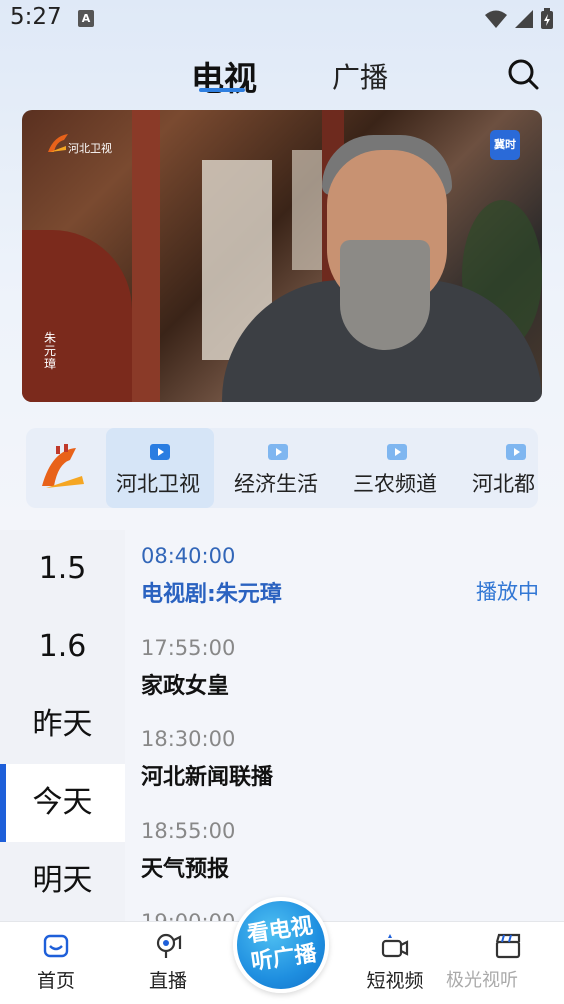 Image resolution: width=564 pixels, height=1004 pixels. I want to click on playing-status: 播放中, so click(507, 592).